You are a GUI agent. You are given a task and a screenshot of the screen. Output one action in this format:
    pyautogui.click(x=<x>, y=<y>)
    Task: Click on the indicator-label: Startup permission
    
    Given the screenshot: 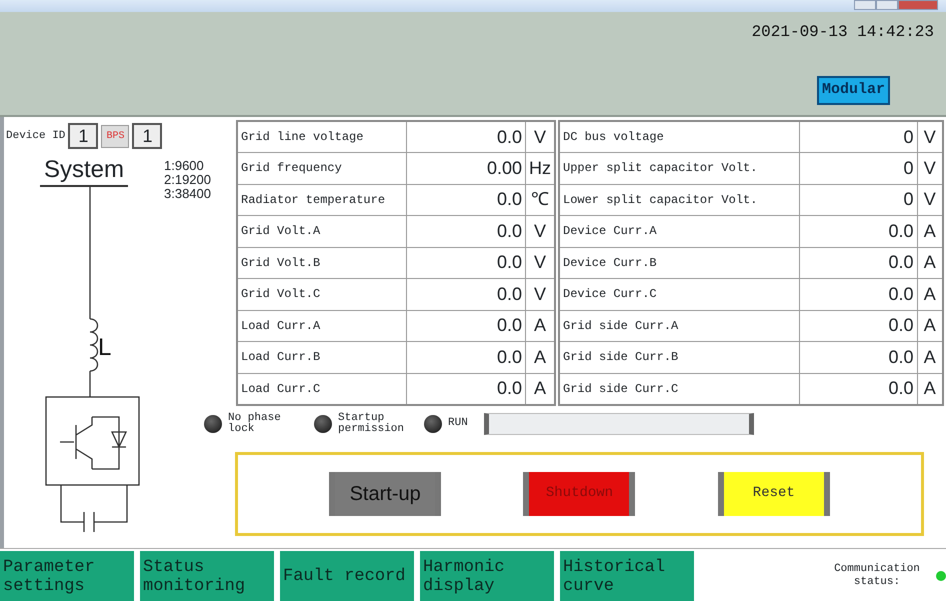 What is the action you would take?
    pyautogui.click(x=372, y=423)
    